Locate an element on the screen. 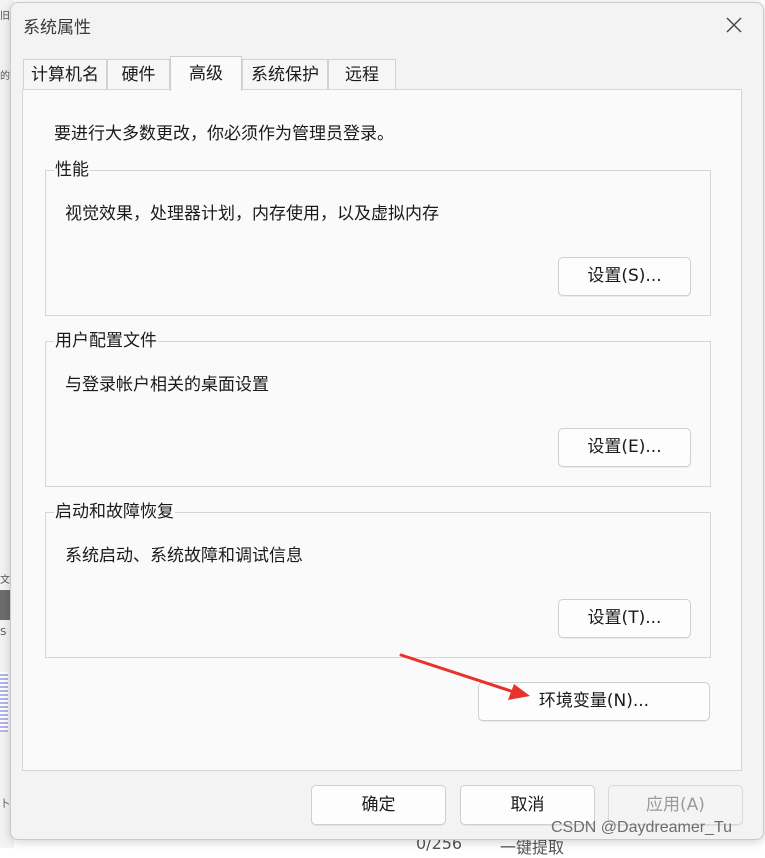  background-text-fragment: 的 is located at coordinates (5, 76).